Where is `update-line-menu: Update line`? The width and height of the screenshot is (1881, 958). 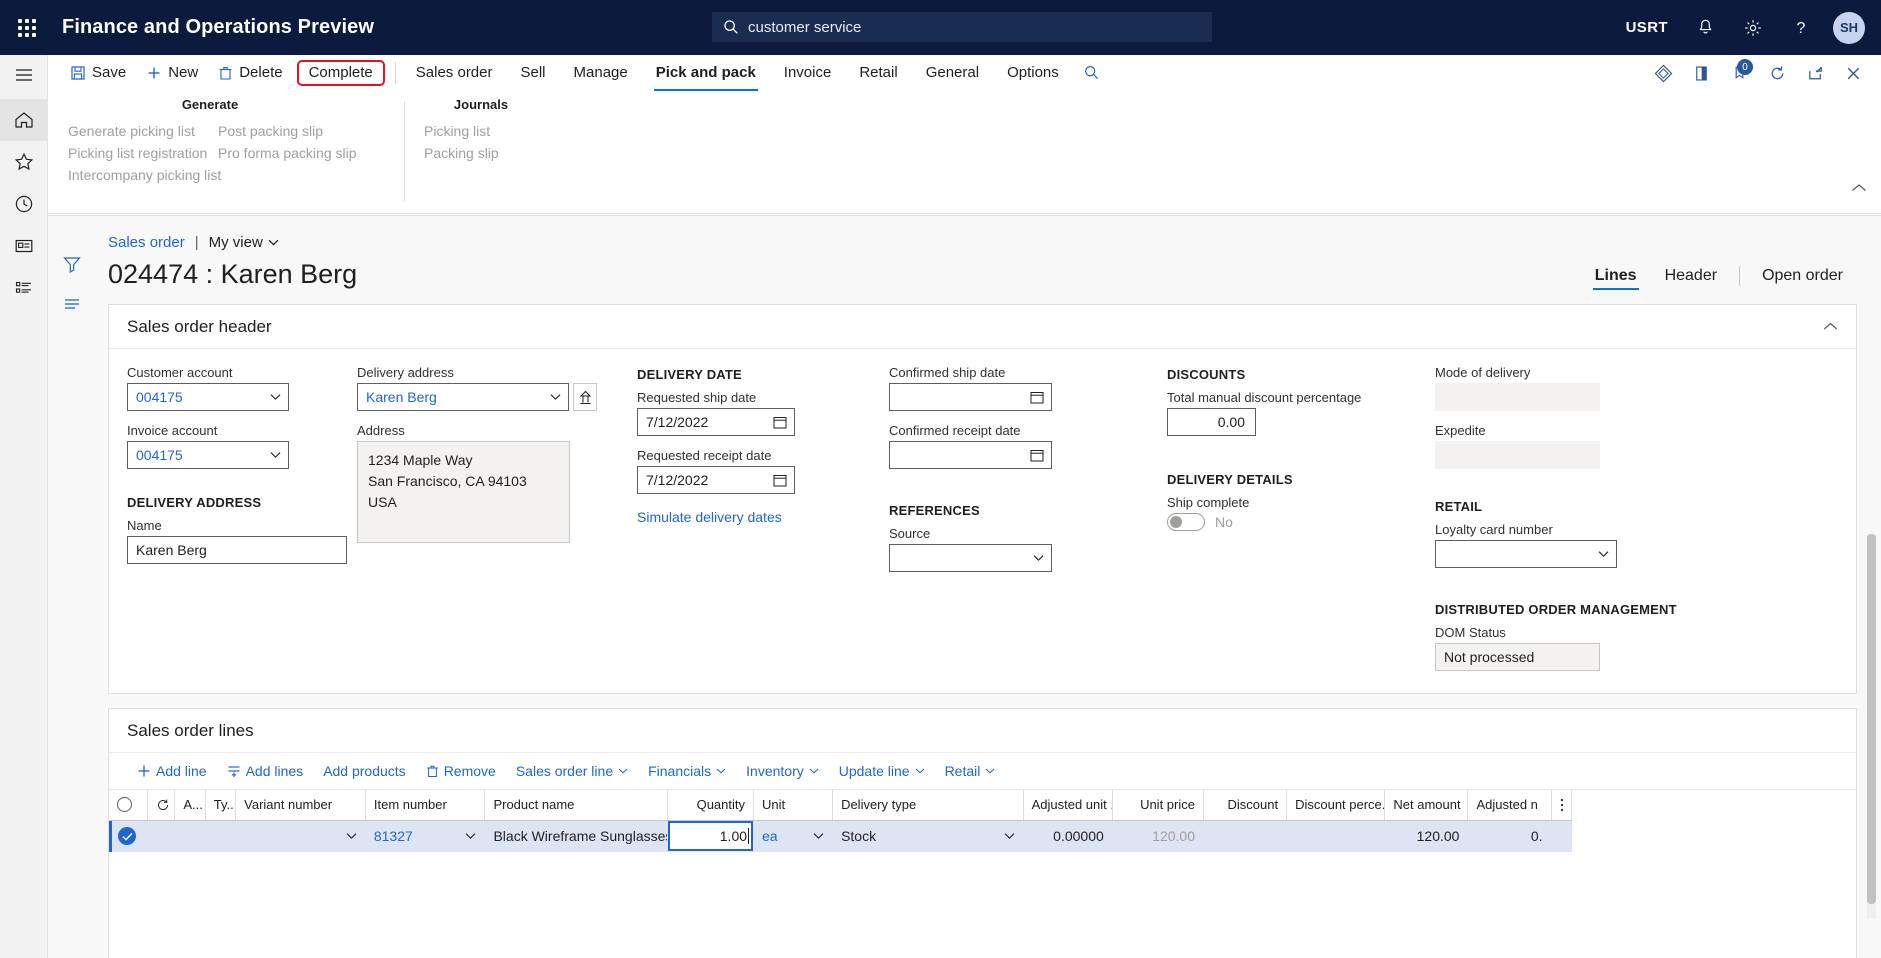
update-line-menu: Update line is located at coordinates (882, 771).